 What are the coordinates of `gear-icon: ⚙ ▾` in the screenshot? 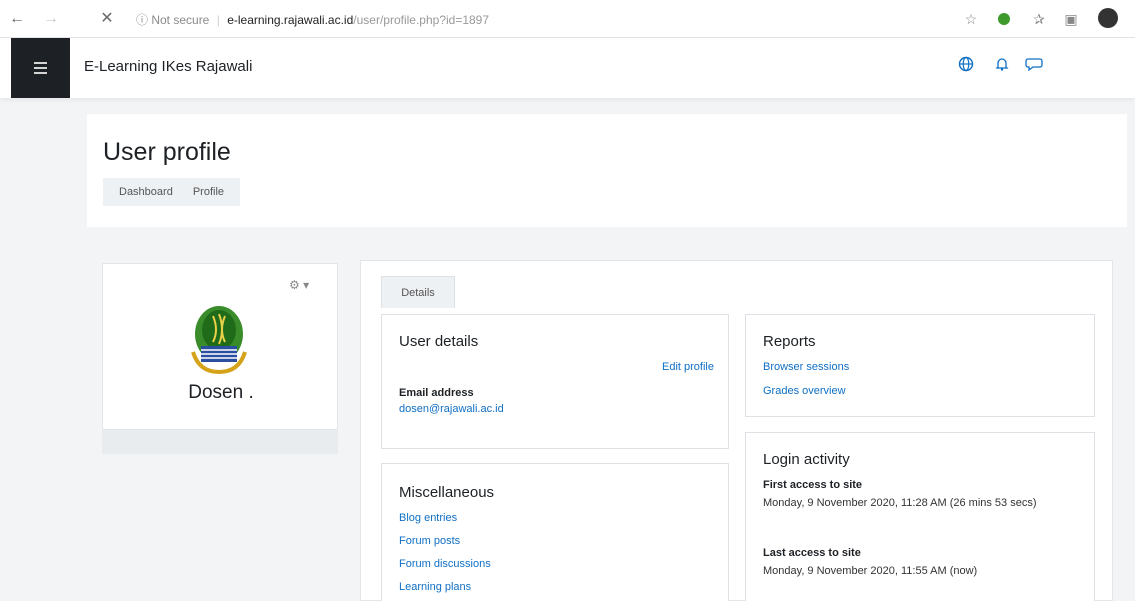 It's located at (299, 285).